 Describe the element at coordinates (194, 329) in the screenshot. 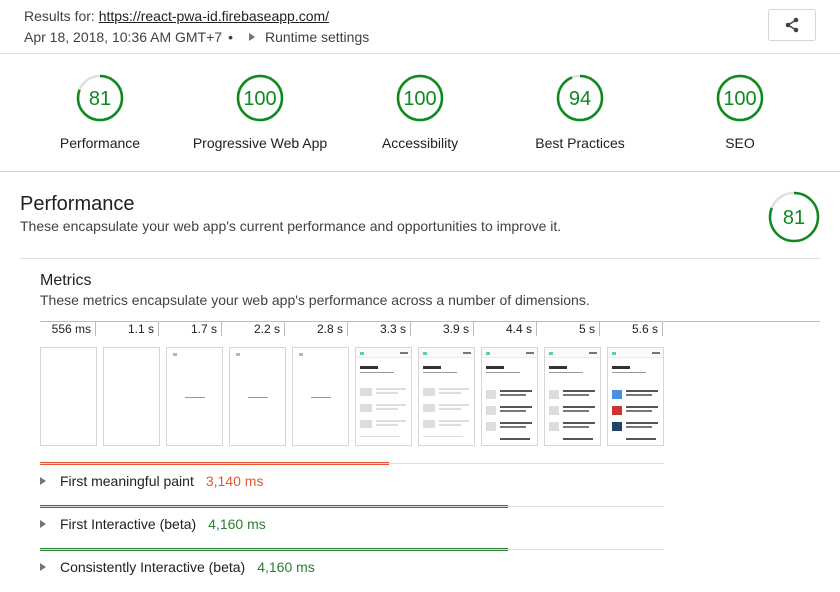

I see `timeline-tick: 1.7 s` at that location.